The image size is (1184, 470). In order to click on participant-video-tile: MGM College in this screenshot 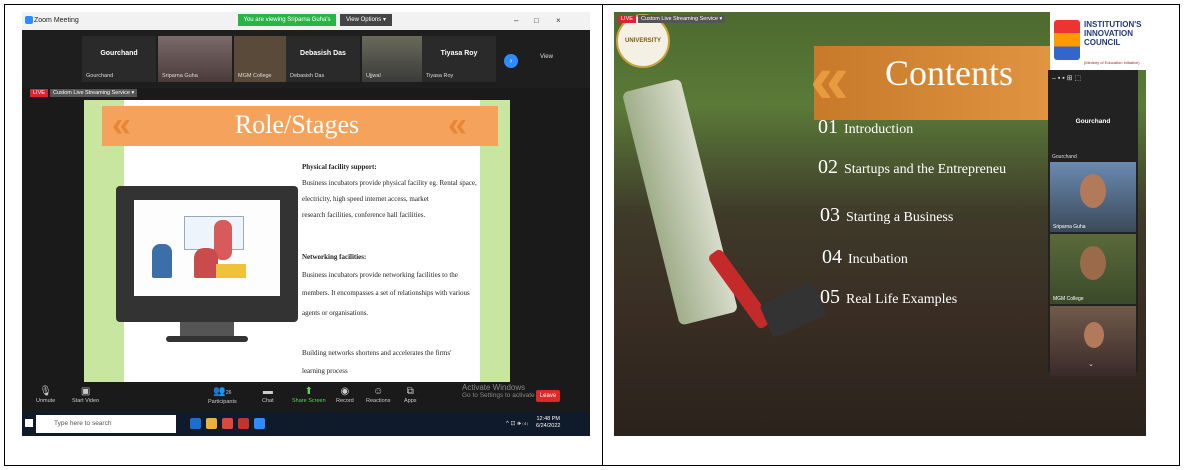, I will do `click(1093, 269)`.